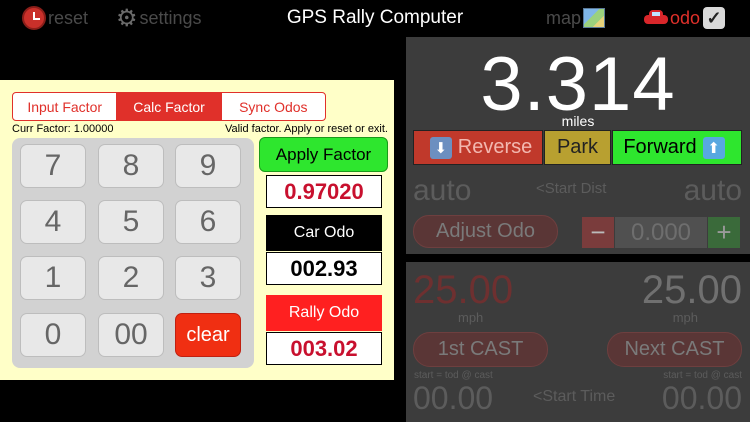  I want to click on start-time-left: 00.00, so click(453, 398).